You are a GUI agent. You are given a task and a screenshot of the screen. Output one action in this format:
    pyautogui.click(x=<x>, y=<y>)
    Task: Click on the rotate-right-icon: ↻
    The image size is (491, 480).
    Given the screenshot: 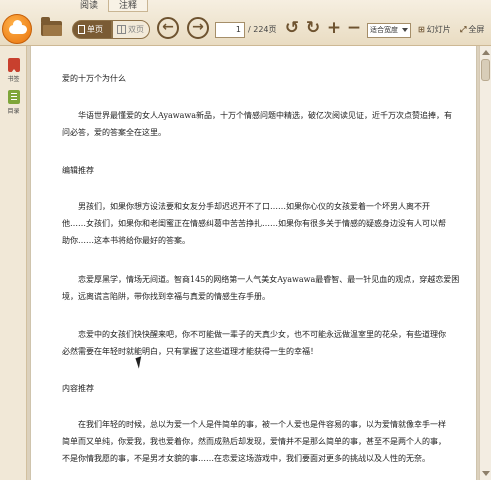 What is the action you would take?
    pyautogui.click(x=313, y=28)
    